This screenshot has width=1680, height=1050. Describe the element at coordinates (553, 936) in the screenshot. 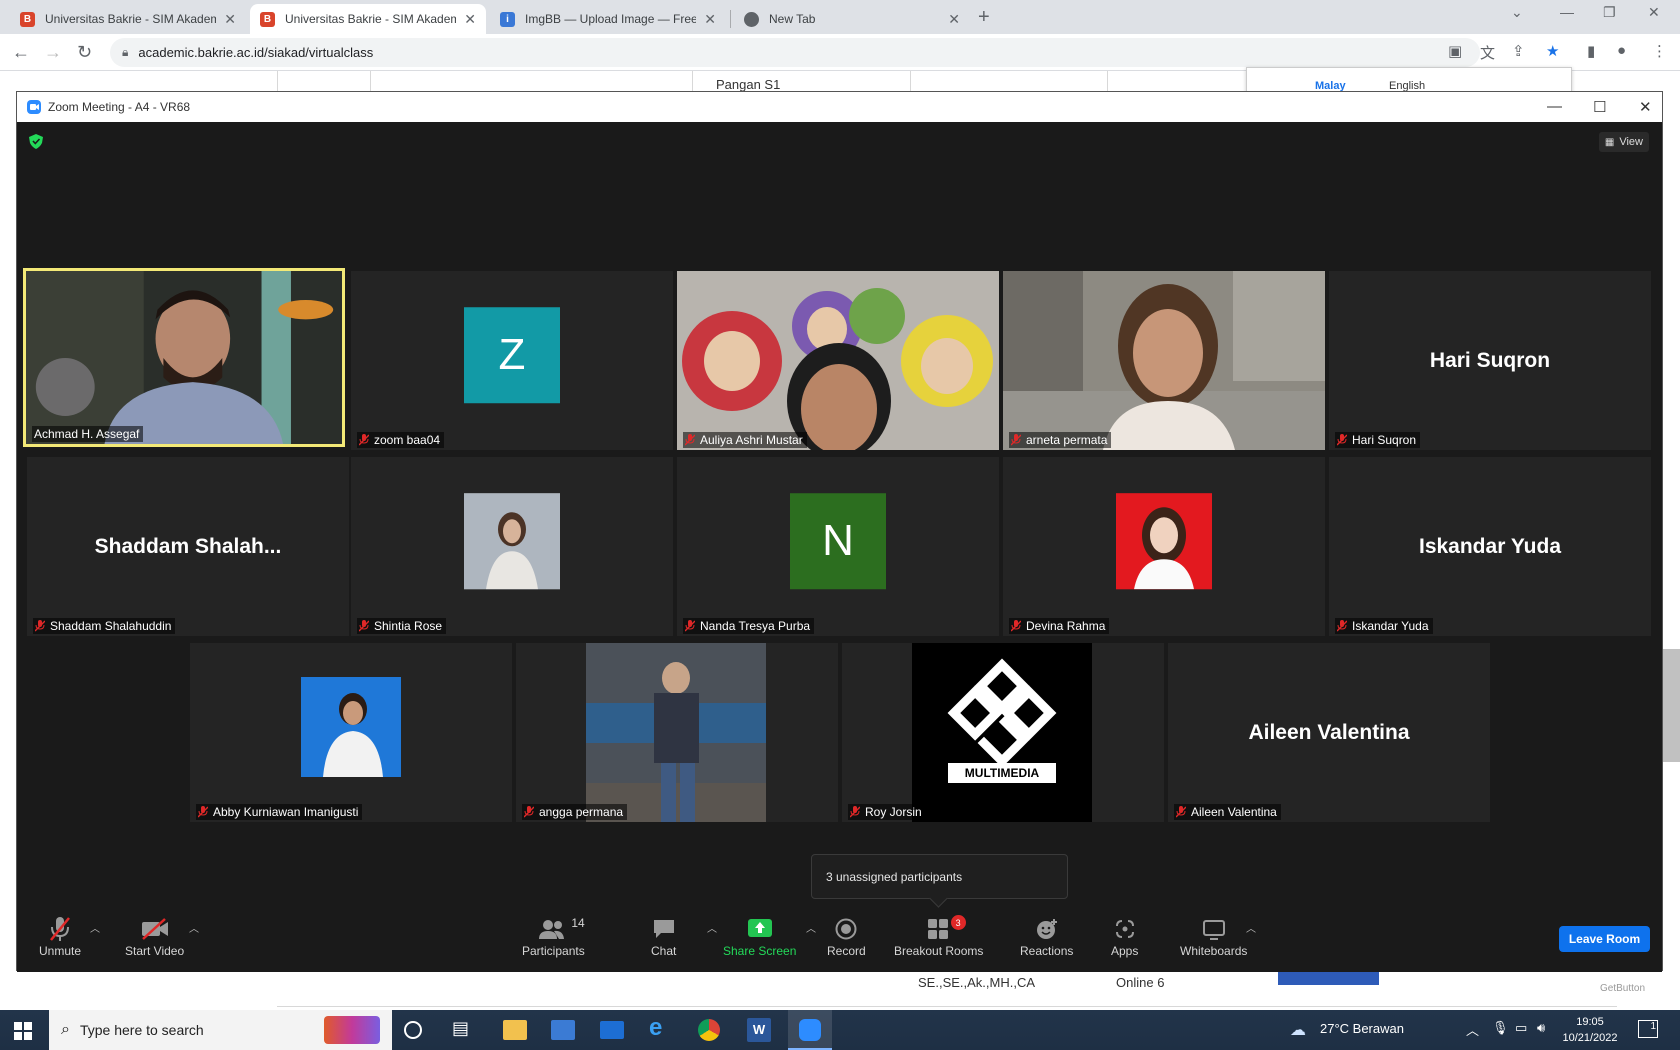

I see `participants-button: 14 Participants` at that location.